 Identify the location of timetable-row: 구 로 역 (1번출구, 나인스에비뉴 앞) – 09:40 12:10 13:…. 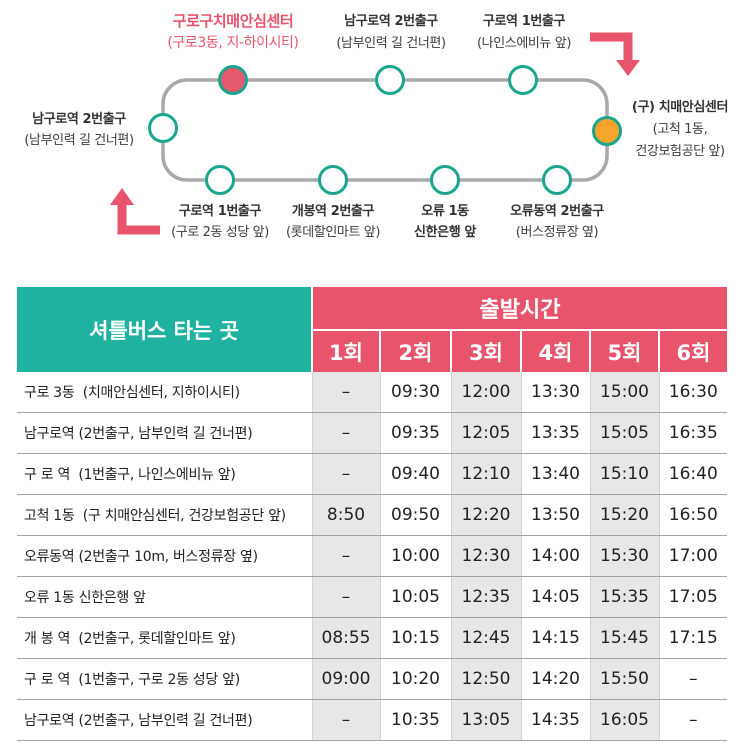
(372, 474).